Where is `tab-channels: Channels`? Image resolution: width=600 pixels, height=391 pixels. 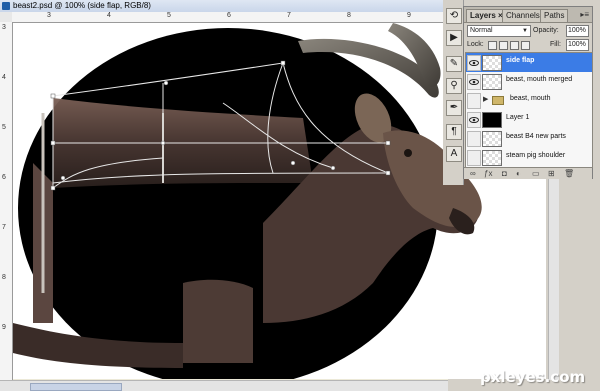
tab-channels: Channels is located at coordinates (523, 15).